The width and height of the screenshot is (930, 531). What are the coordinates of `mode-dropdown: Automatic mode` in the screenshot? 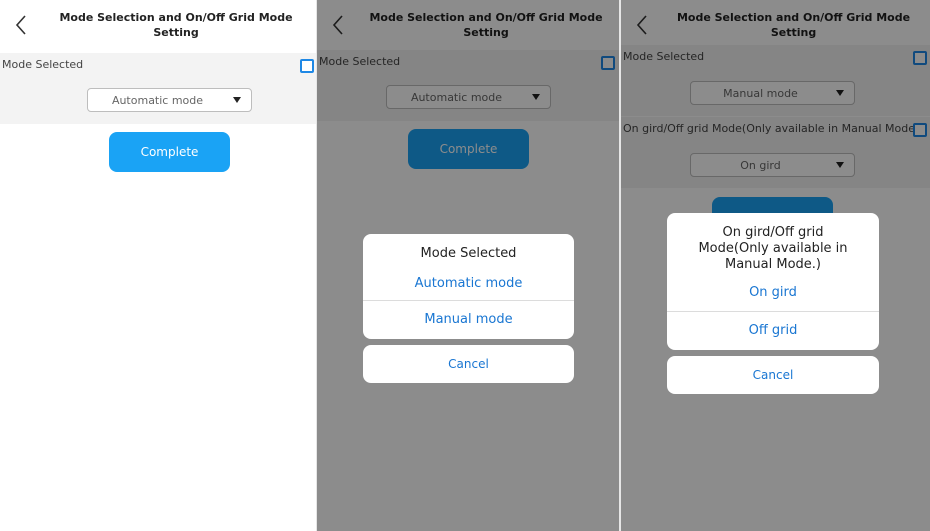 It's located at (169, 100).